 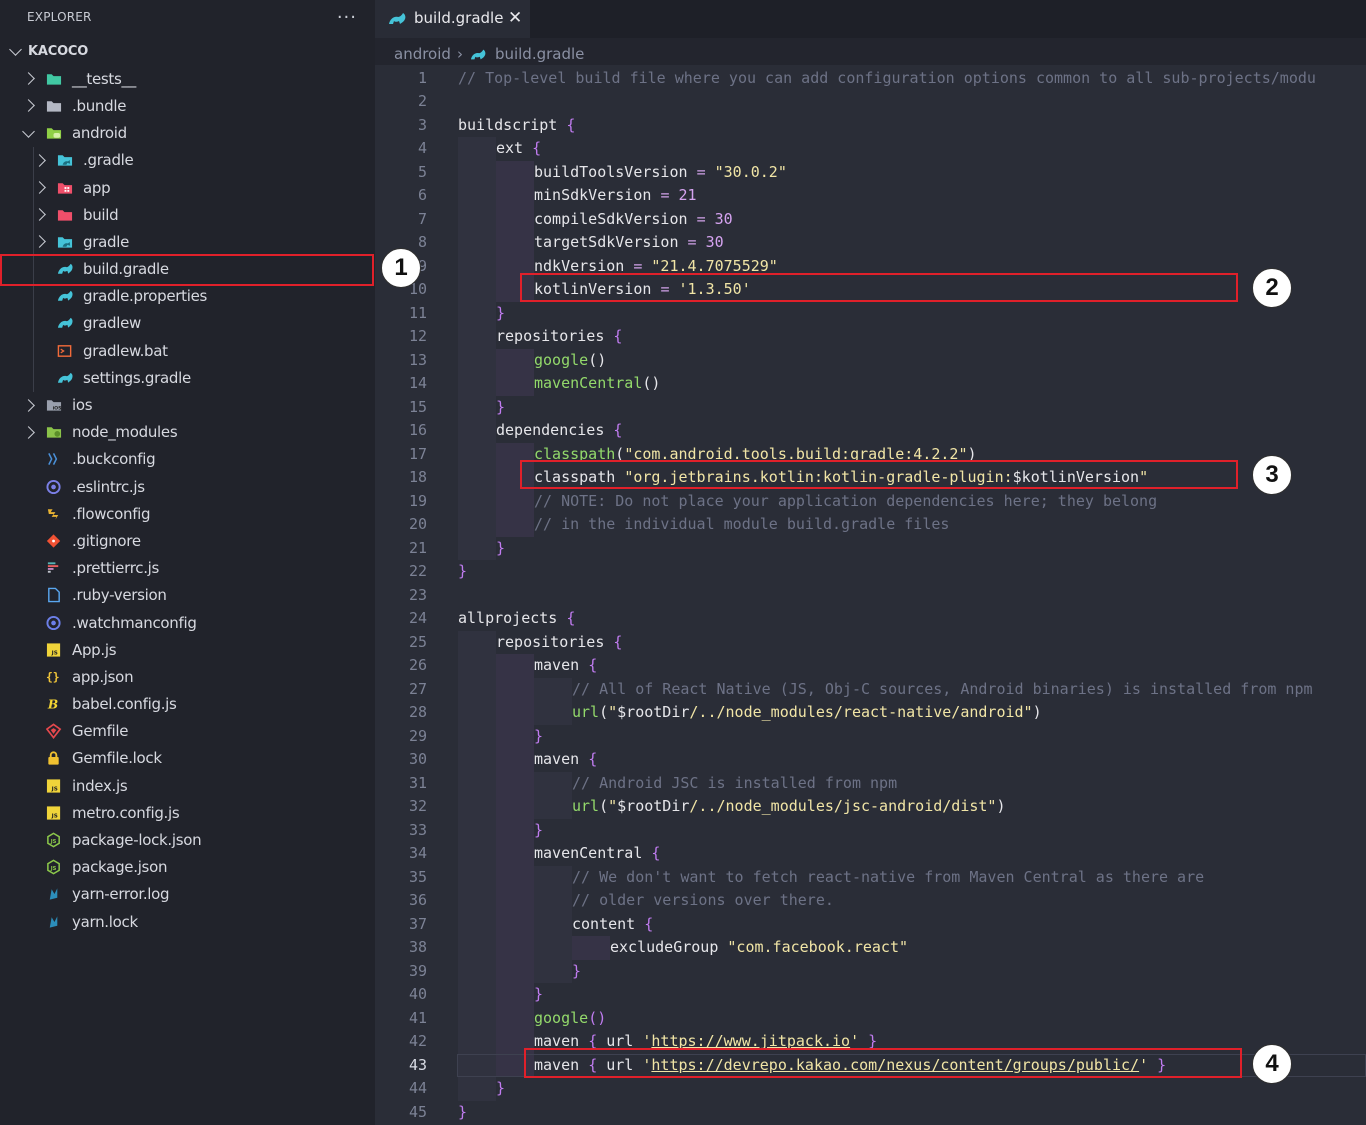 What do you see at coordinates (103, 676) in the screenshot?
I see `tree-item-label: app.json` at bounding box center [103, 676].